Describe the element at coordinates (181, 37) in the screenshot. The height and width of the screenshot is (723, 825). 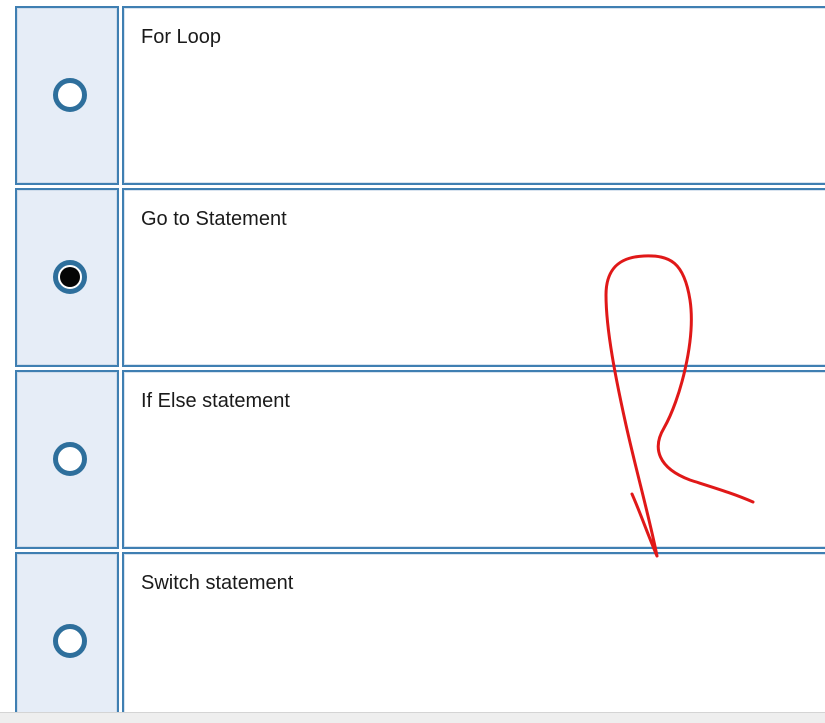
I see `option-label: For Loop` at that location.